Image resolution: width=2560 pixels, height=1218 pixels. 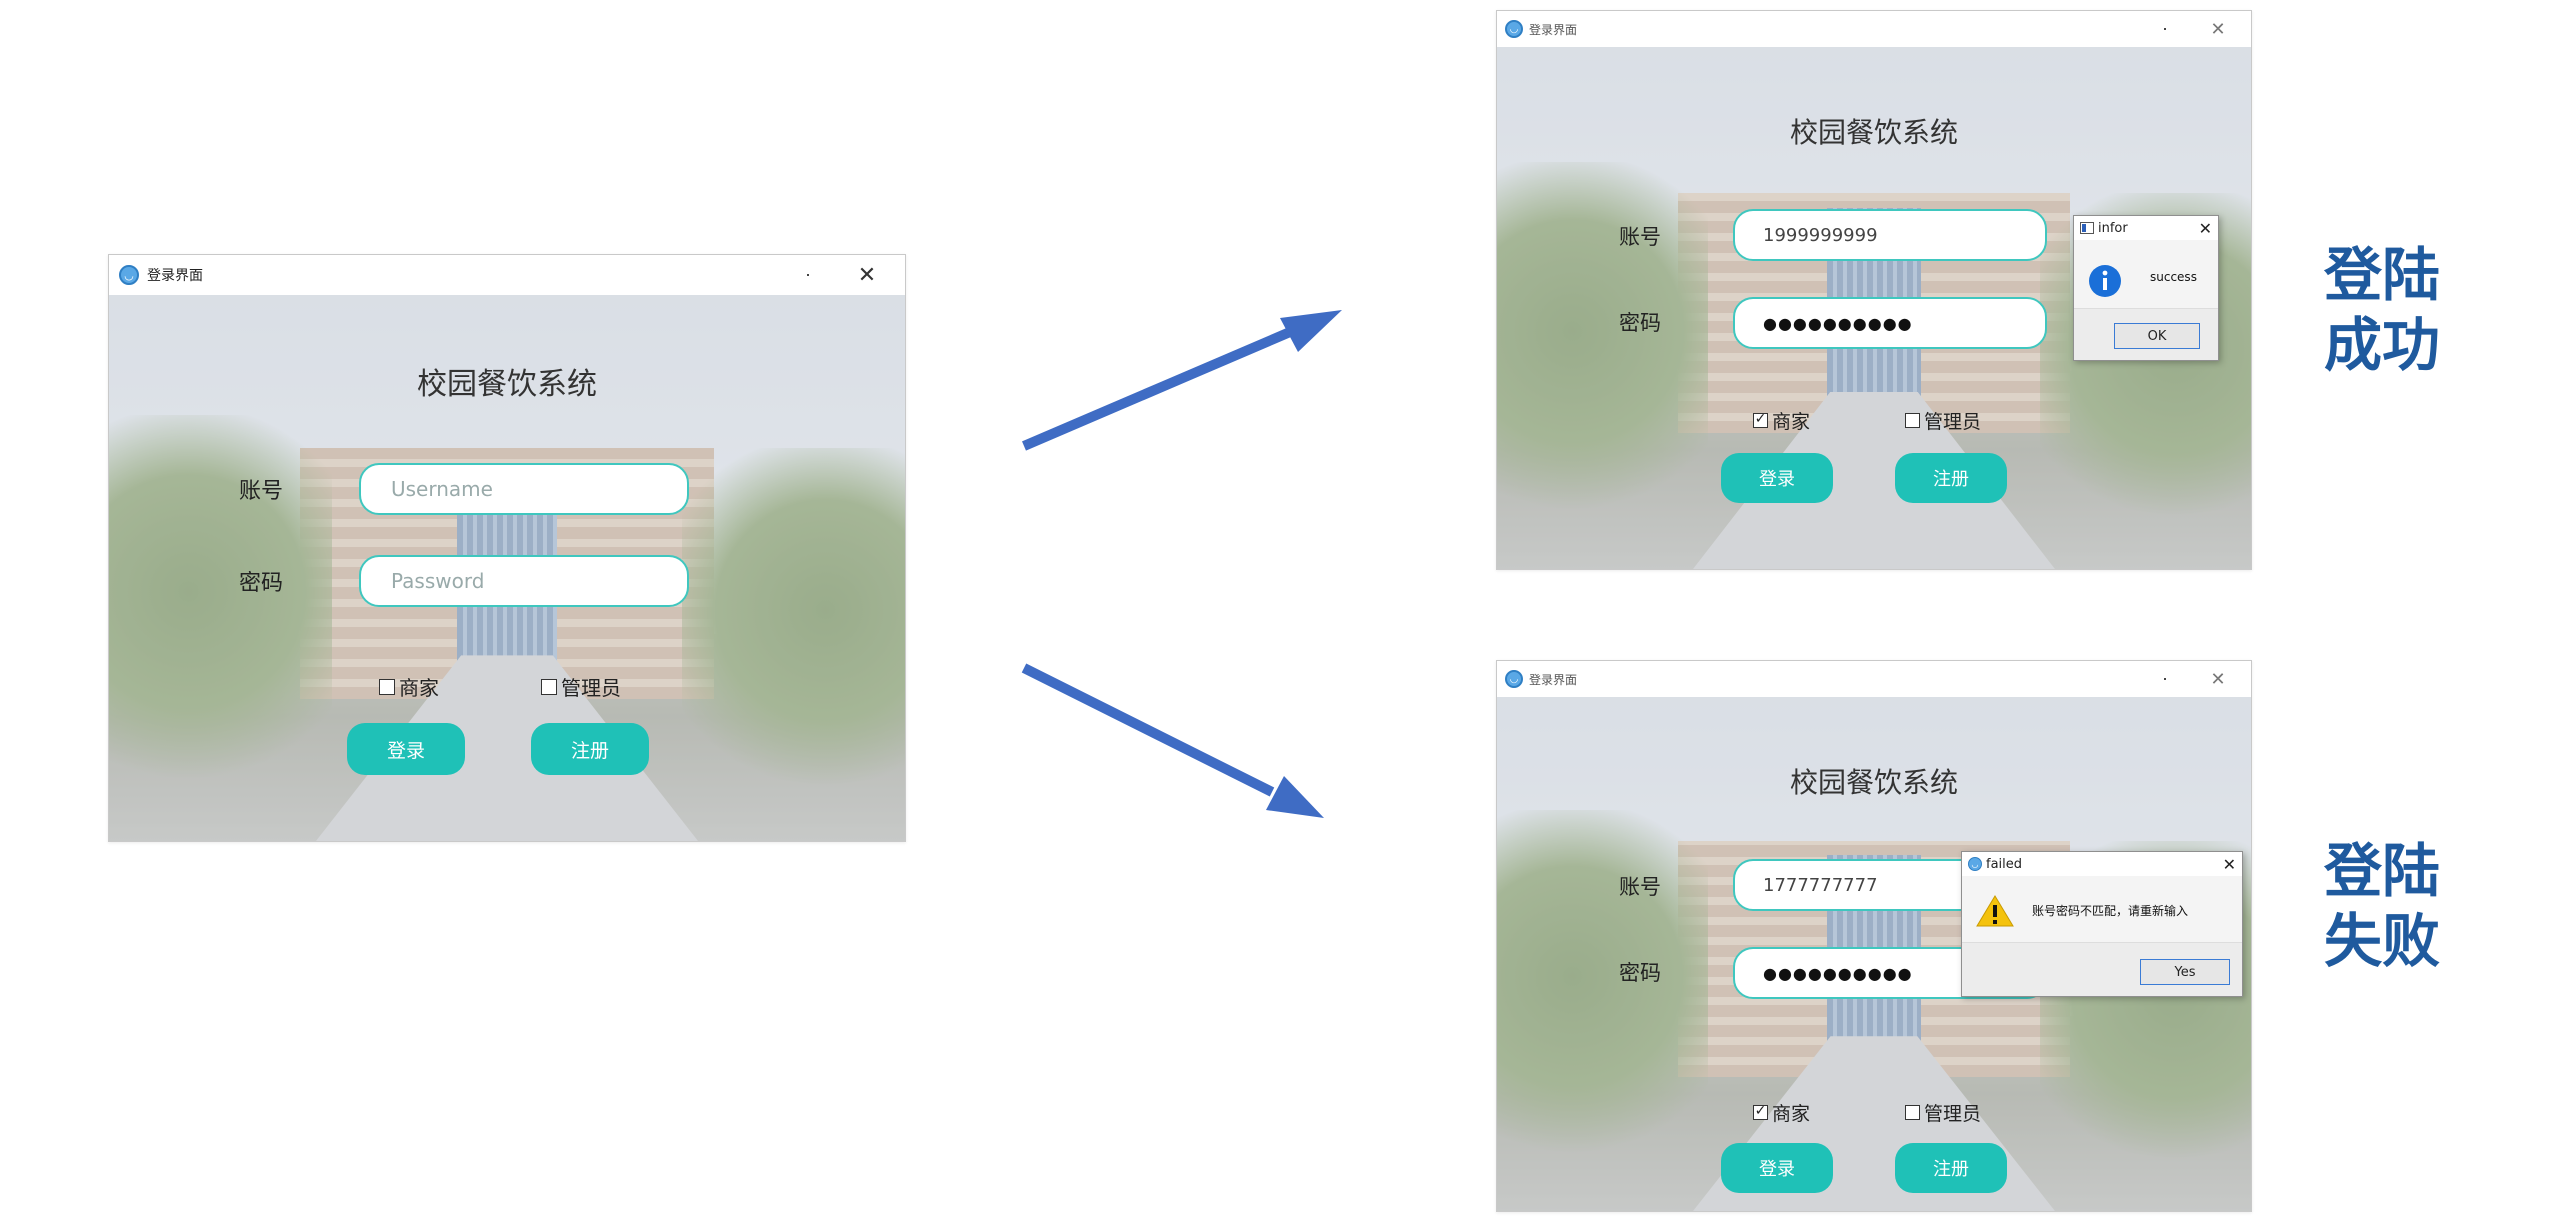 What do you see at coordinates (2113, 228) in the screenshot?
I see `dialog-title: infor` at bounding box center [2113, 228].